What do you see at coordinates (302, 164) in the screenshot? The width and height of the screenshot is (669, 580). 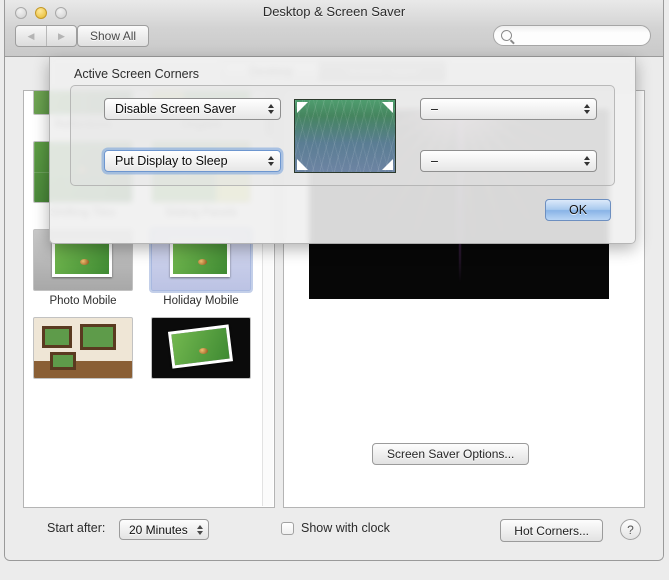 I see `corner-marker-bottom-left-icon` at bounding box center [302, 164].